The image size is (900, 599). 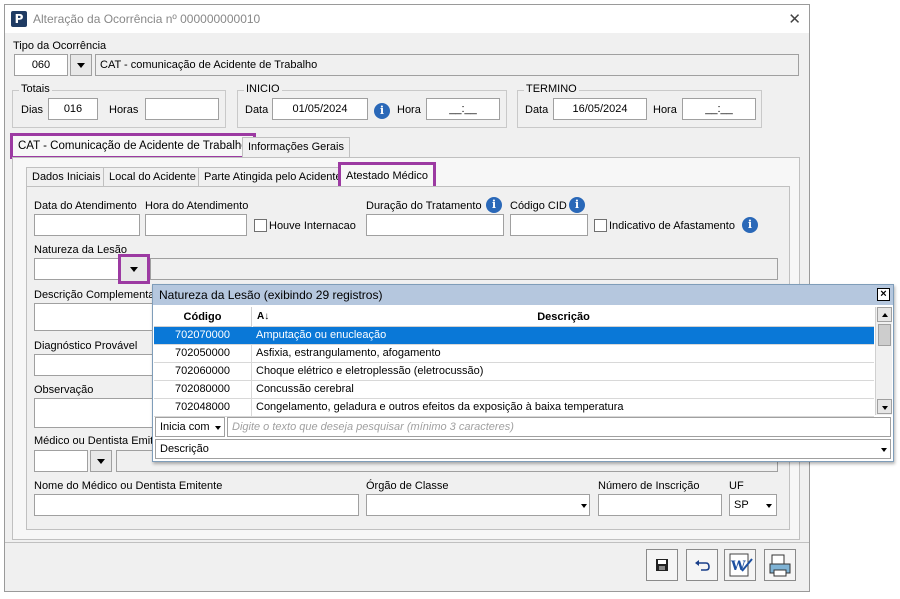 What do you see at coordinates (464, 269) in the screenshot?
I see `natureza-lesao-description` at bounding box center [464, 269].